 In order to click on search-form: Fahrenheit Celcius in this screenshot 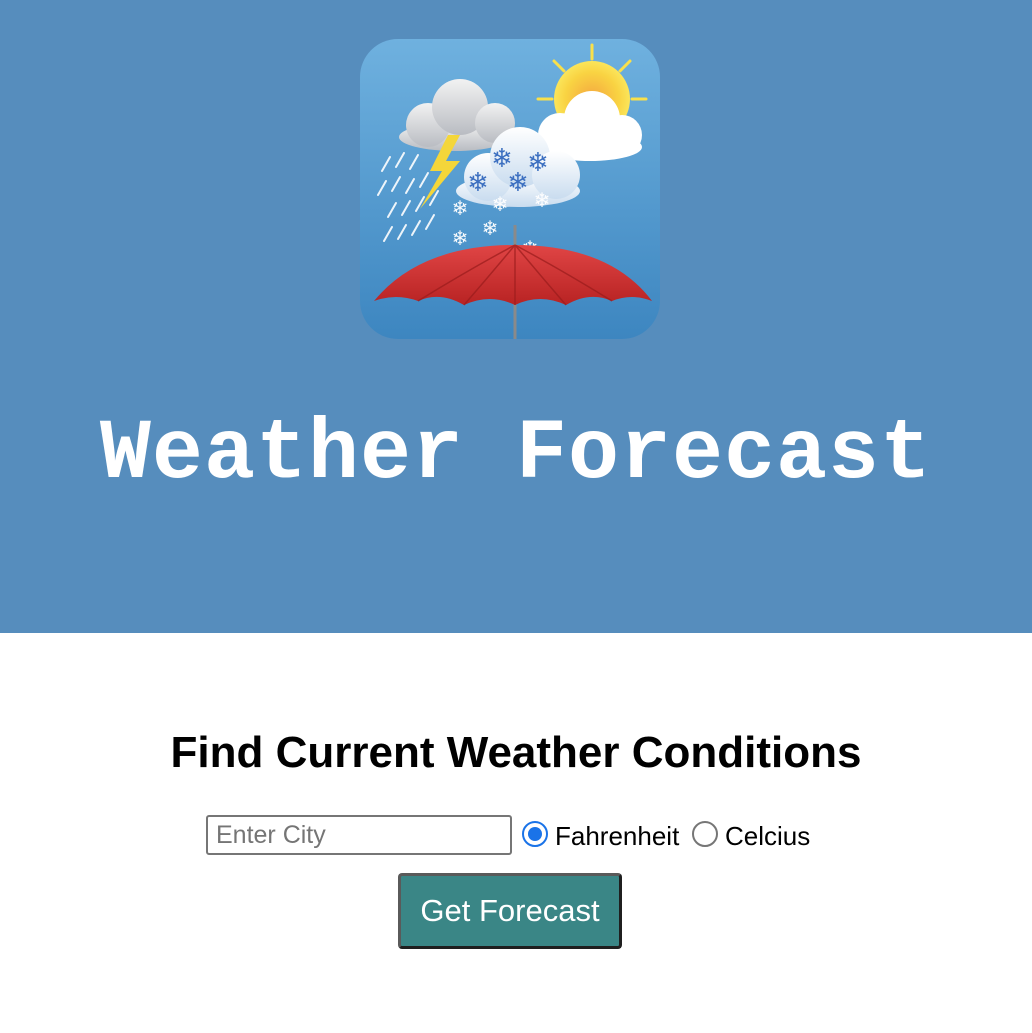, I will do `click(516, 837)`.